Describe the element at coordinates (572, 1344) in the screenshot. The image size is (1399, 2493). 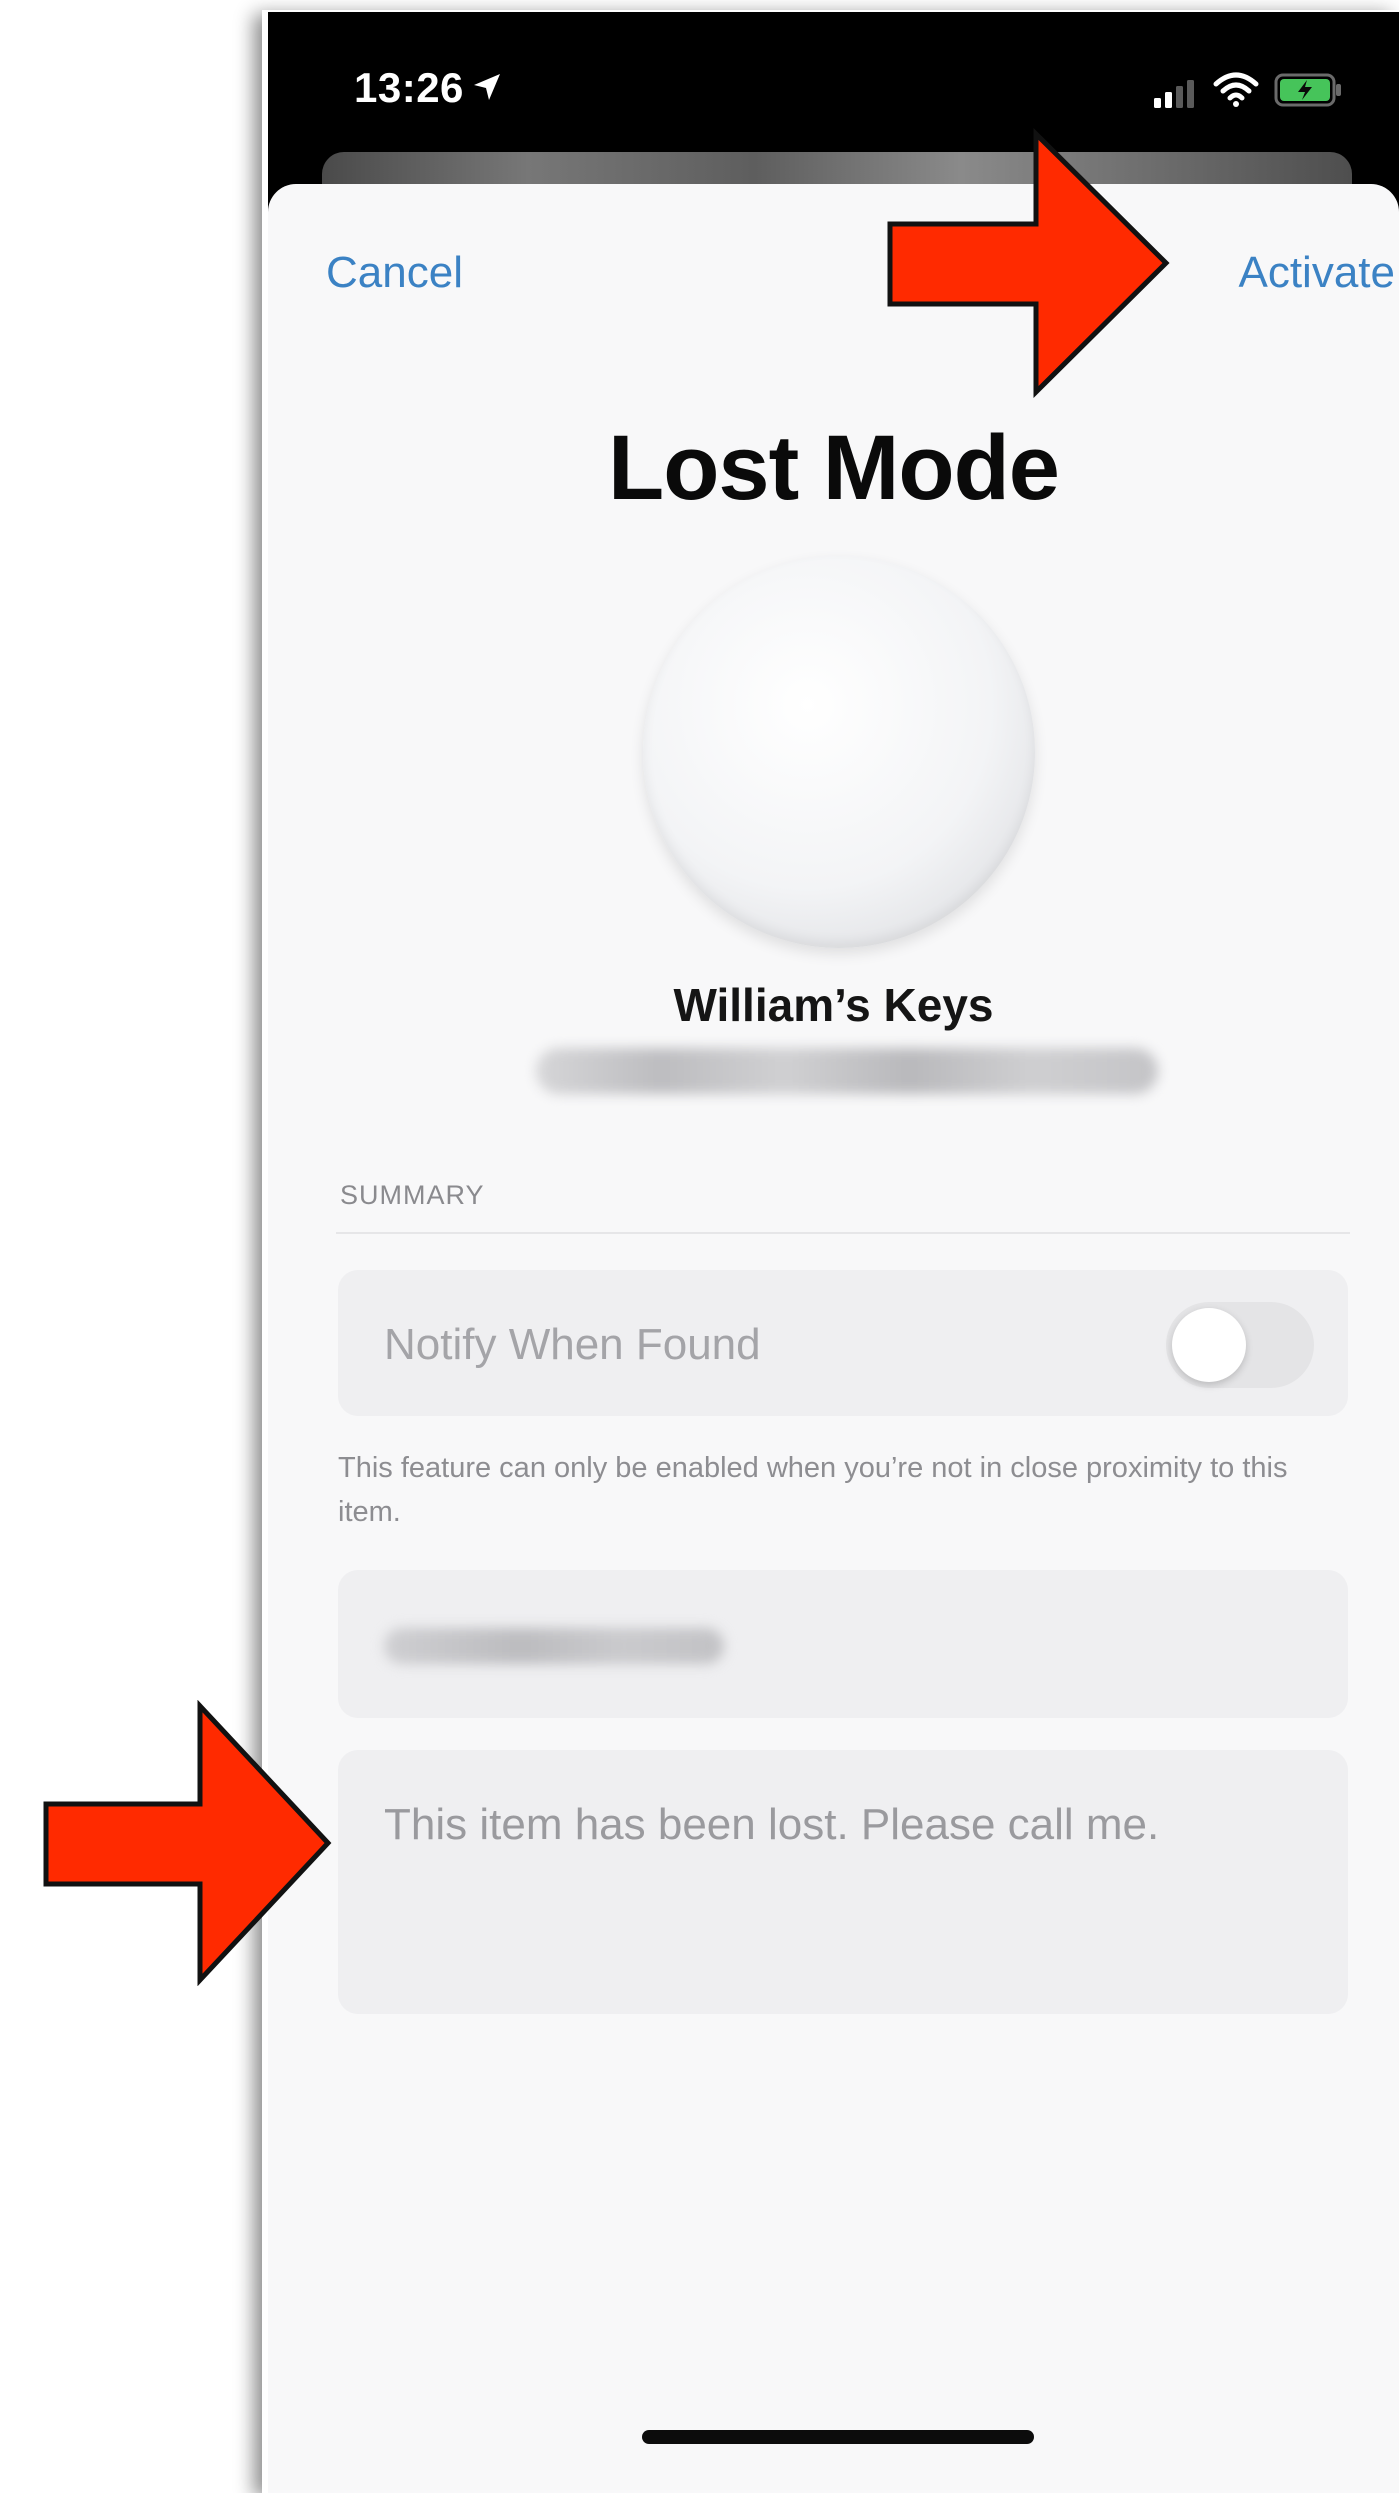
I see `notify-when-found-label: Notify When Found` at that location.